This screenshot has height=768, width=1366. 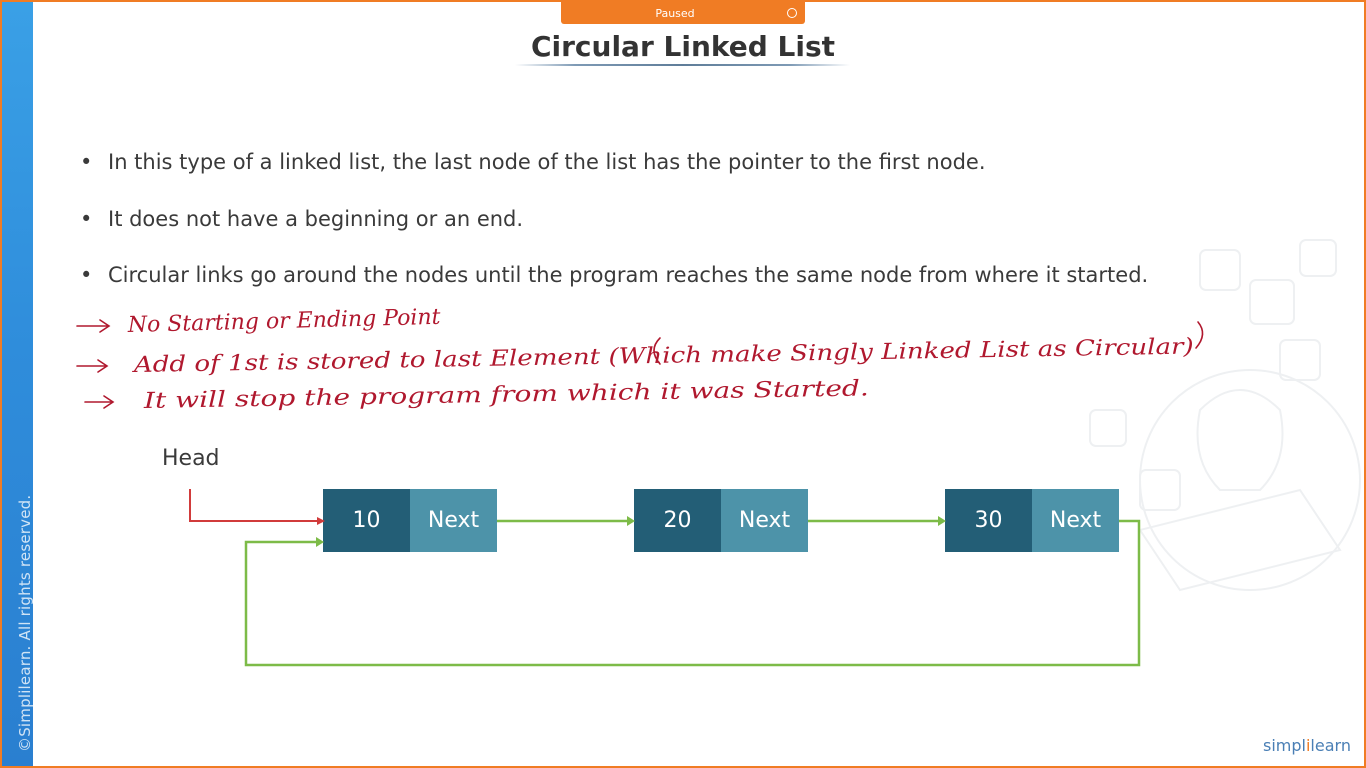 I want to click on head-pointer-arrow, so click(x=253, y=505).